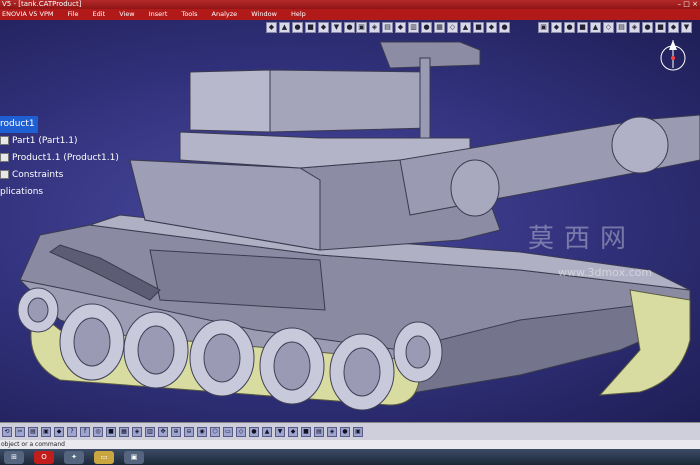 The image size is (700, 465). What do you see at coordinates (350, 444) in the screenshot?
I see `command-bar: object or a command` at bounding box center [350, 444].